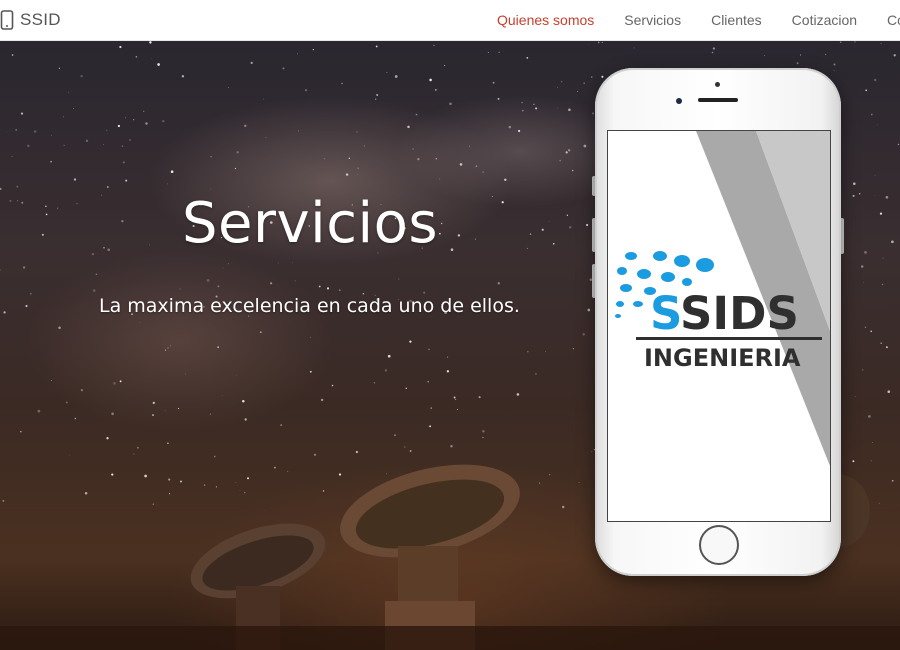 The height and width of the screenshot is (650, 900). What do you see at coordinates (718, 100) in the screenshot?
I see `phone-speaker` at bounding box center [718, 100].